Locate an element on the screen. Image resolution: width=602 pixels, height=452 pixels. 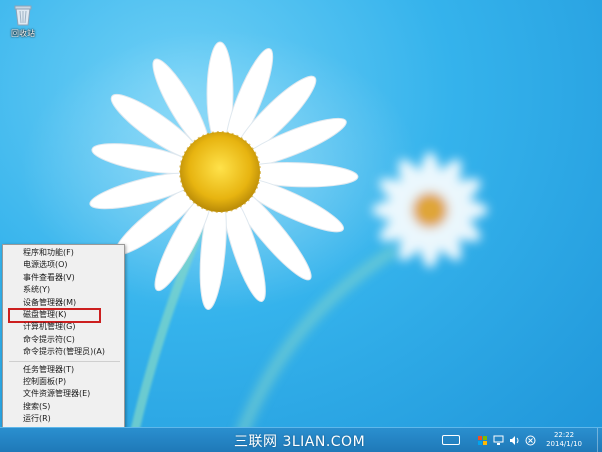
menu-separator is located at coordinates (64, 361).